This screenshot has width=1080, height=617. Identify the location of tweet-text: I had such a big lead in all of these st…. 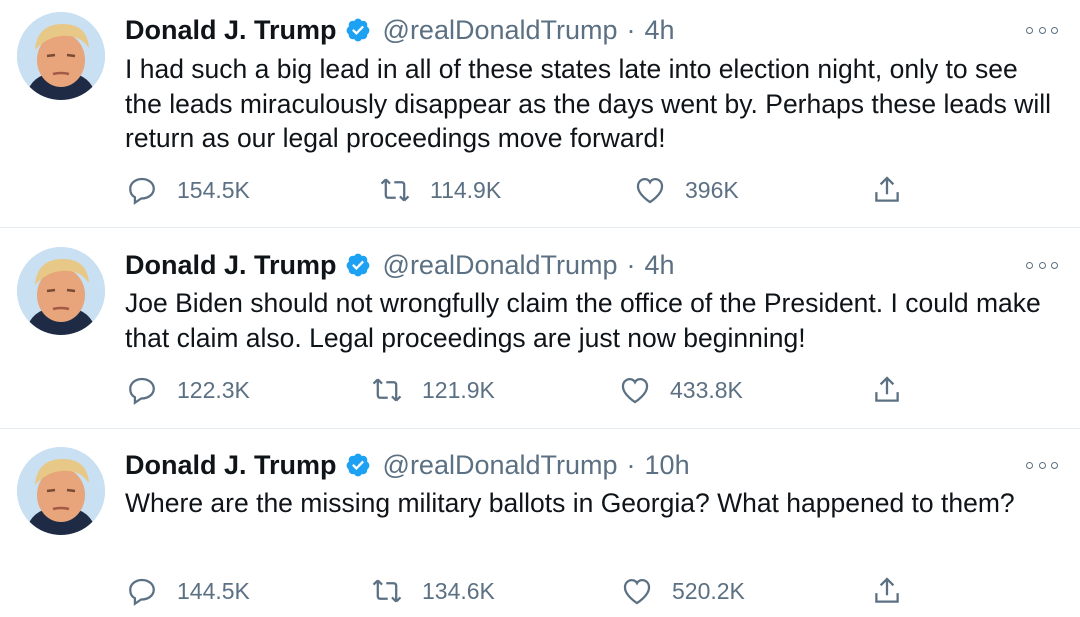
(588, 103).